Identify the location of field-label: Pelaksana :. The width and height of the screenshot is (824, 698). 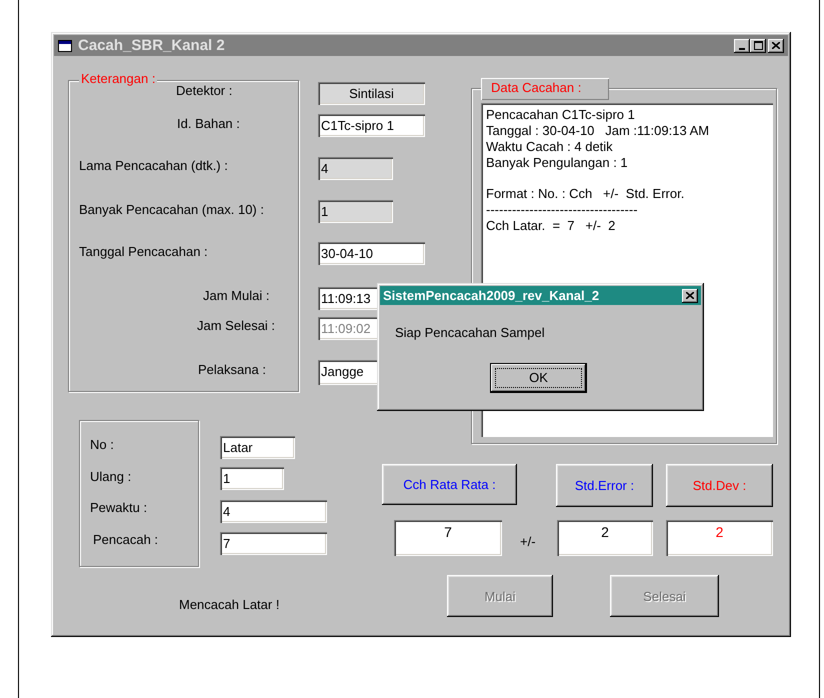
(232, 369).